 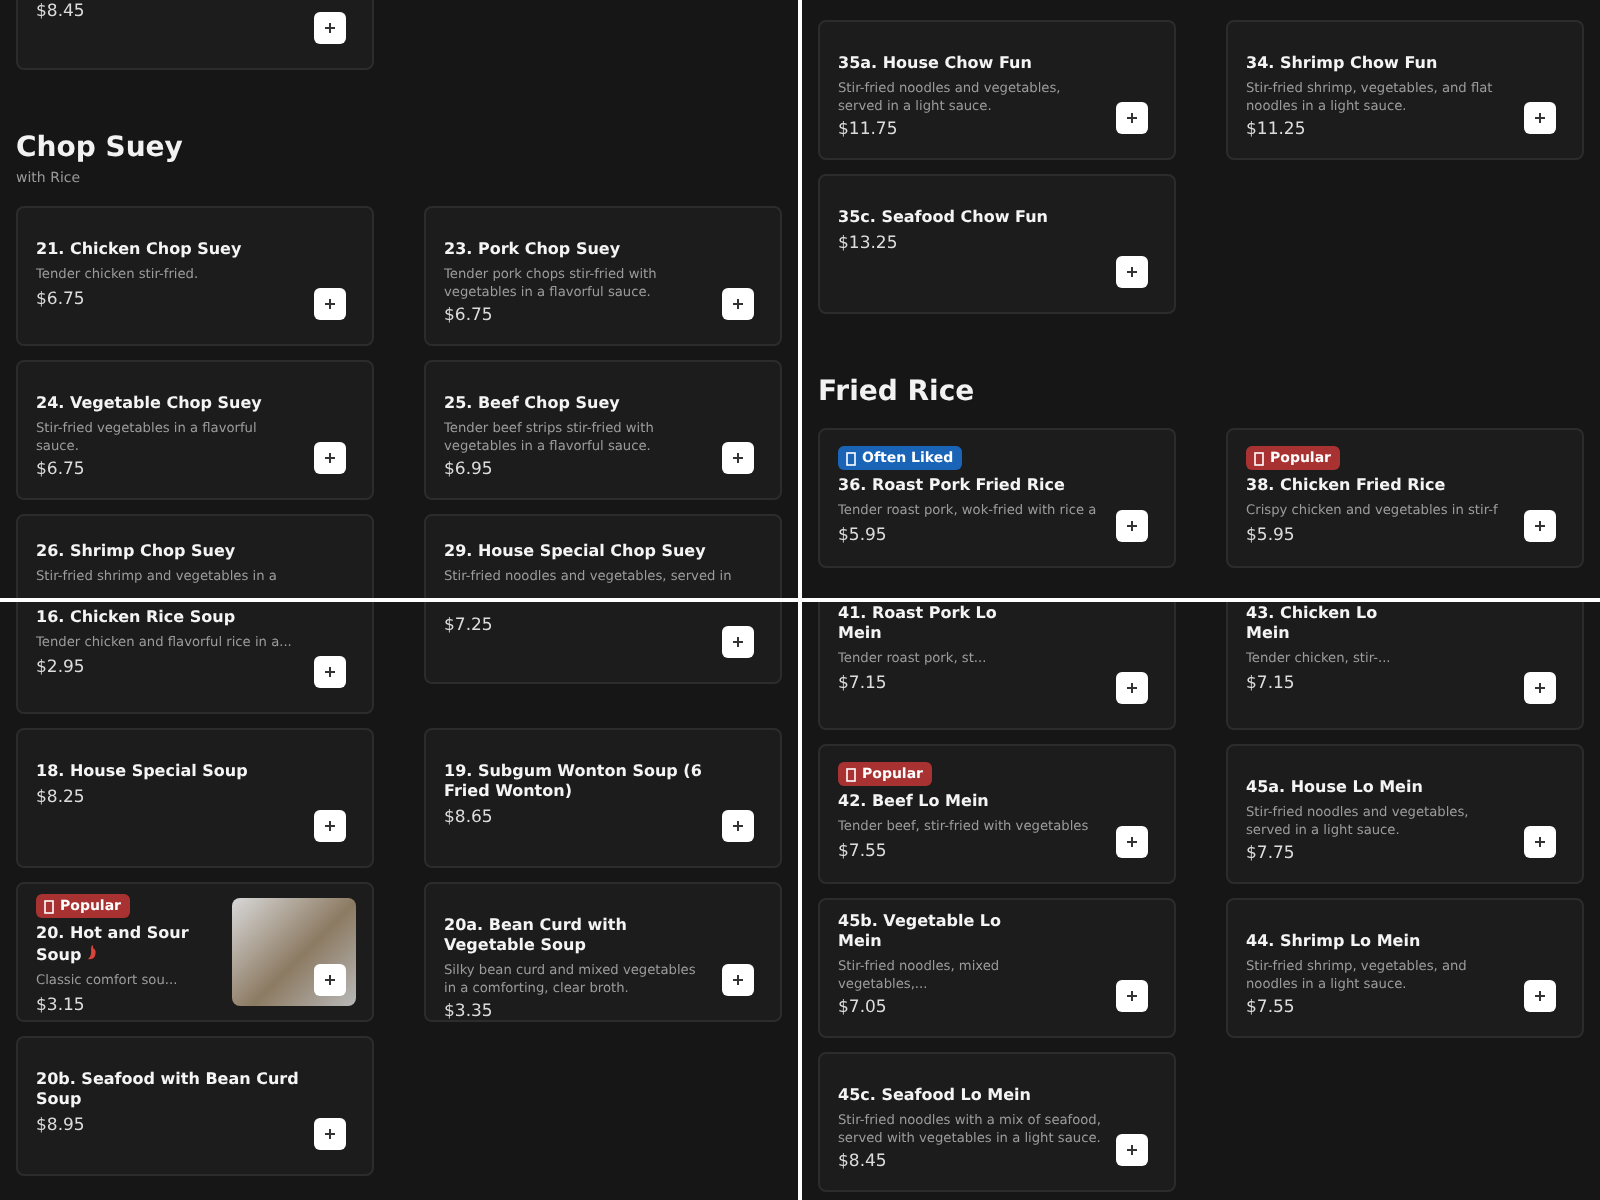 I want to click on item-title: 38. Chicken Fried Rice, so click(x=1347, y=486).